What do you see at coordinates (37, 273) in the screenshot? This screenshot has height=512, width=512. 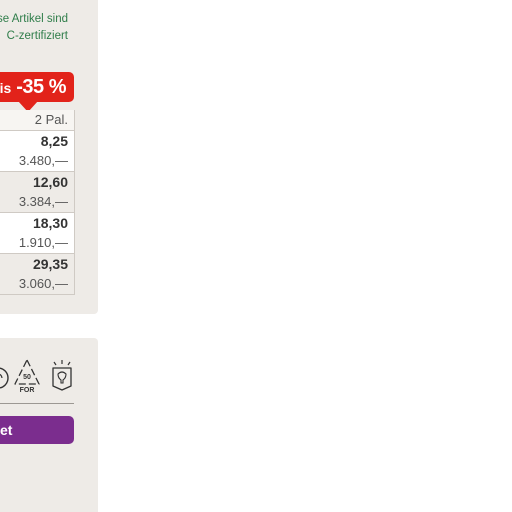 I see `table-row: 29,35 3.060,—` at bounding box center [37, 273].